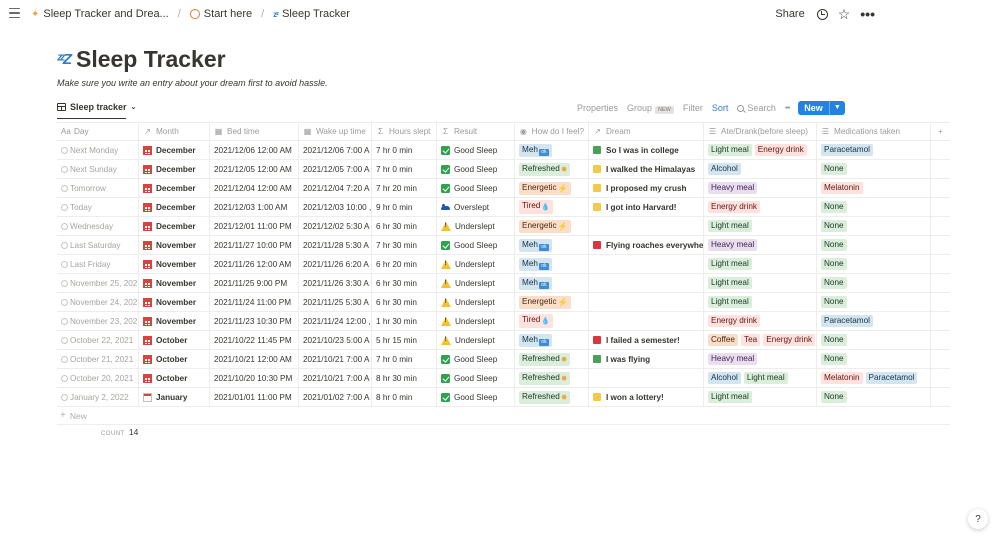 The image size is (1005, 543). What do you see at coordinates (874, 188) in the screenshot?
I see `cell-medications: Melatonin` at bounding box center [874, 188].